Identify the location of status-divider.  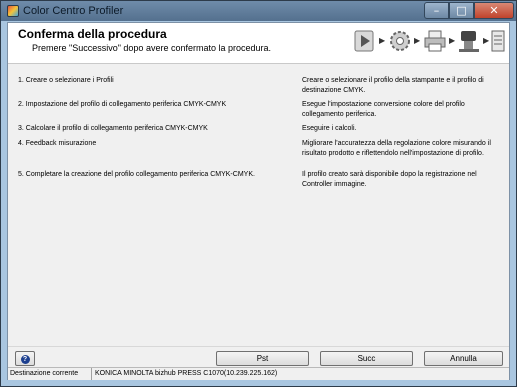
(91, 374).